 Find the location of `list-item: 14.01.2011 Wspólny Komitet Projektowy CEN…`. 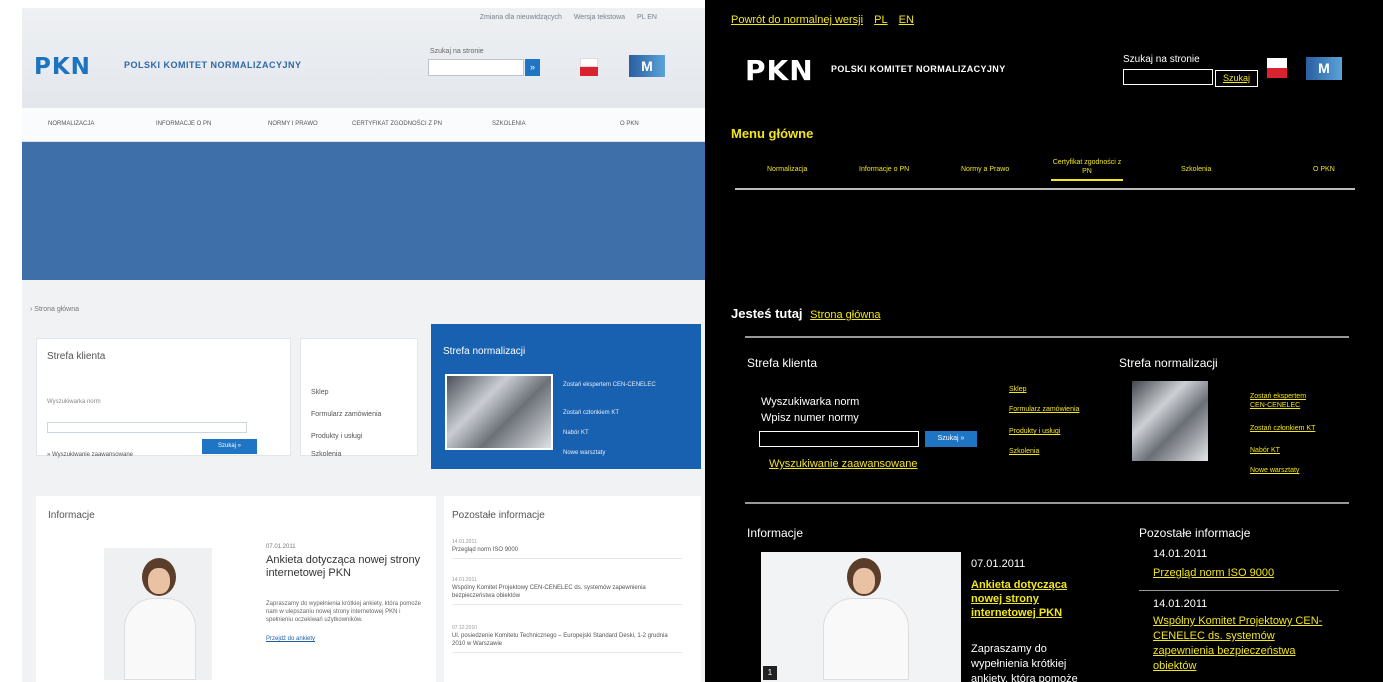

list-item: 14.01.2011 Wspólny Komitet Projektowy CEN… is located at coordinates (567, 590).